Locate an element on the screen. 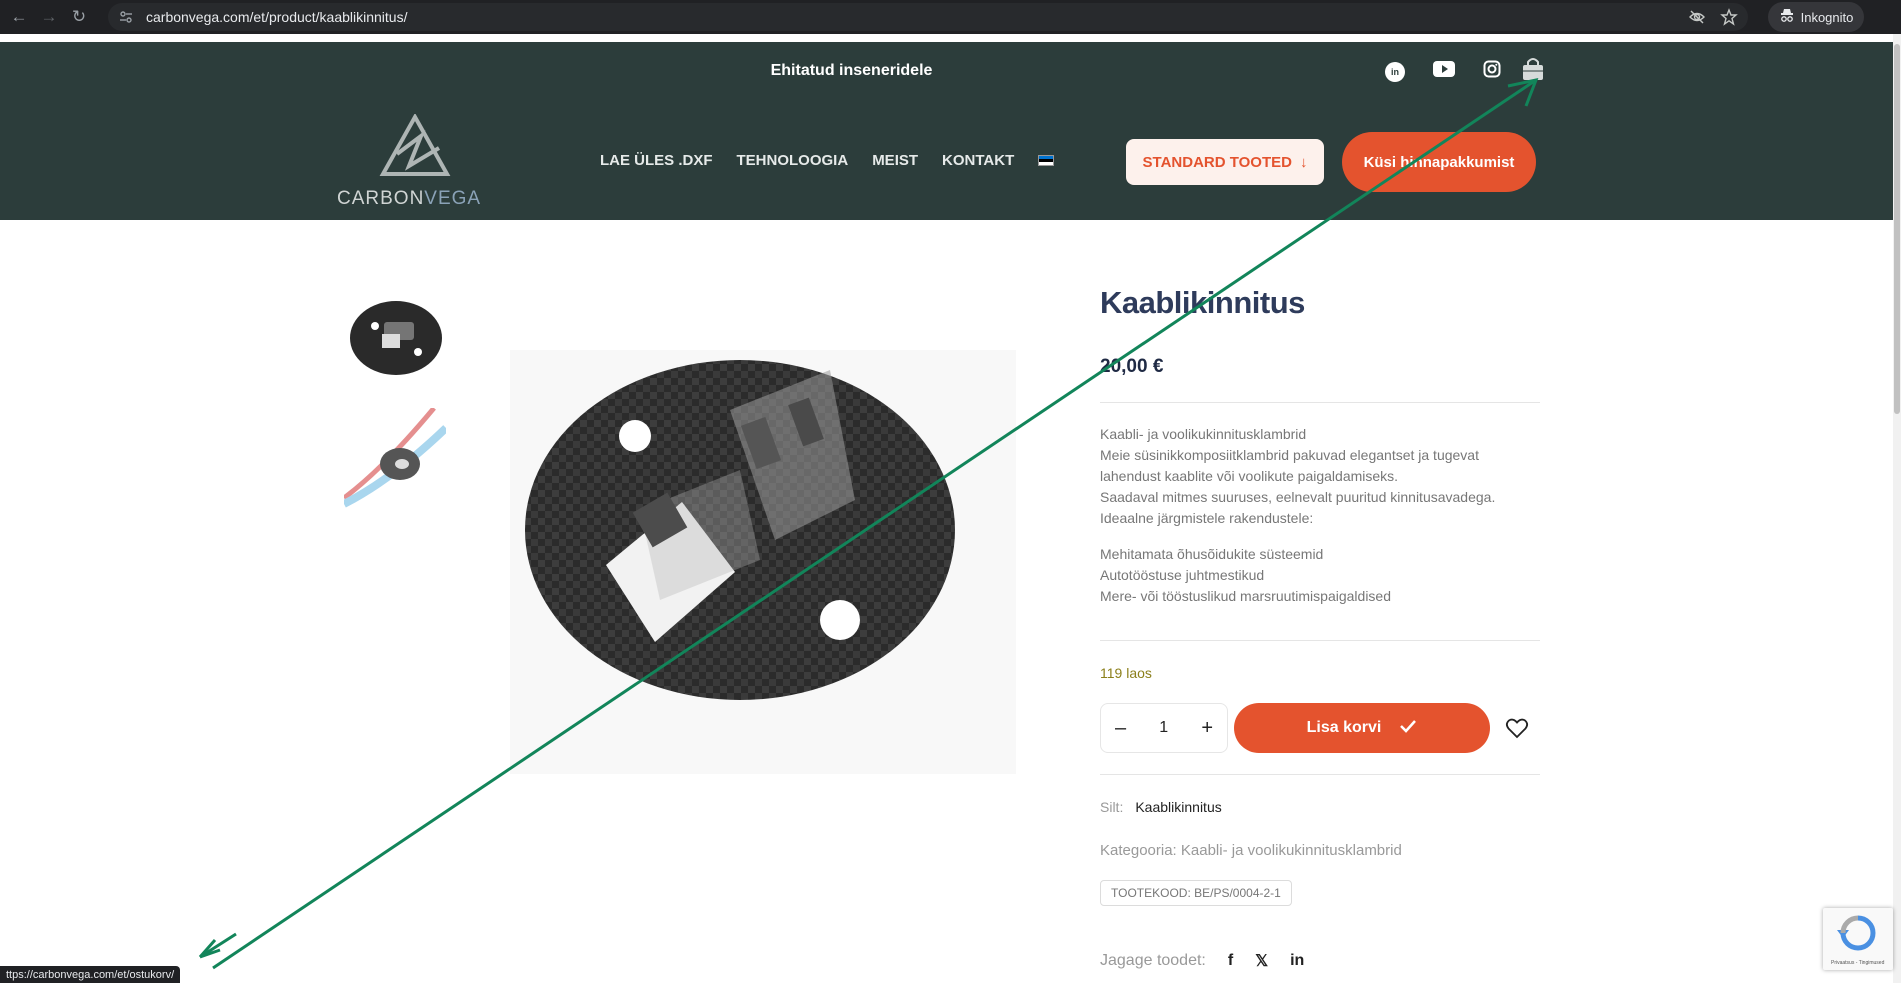  linkedin-share-icon: in is located at coordinates (1297, 961).